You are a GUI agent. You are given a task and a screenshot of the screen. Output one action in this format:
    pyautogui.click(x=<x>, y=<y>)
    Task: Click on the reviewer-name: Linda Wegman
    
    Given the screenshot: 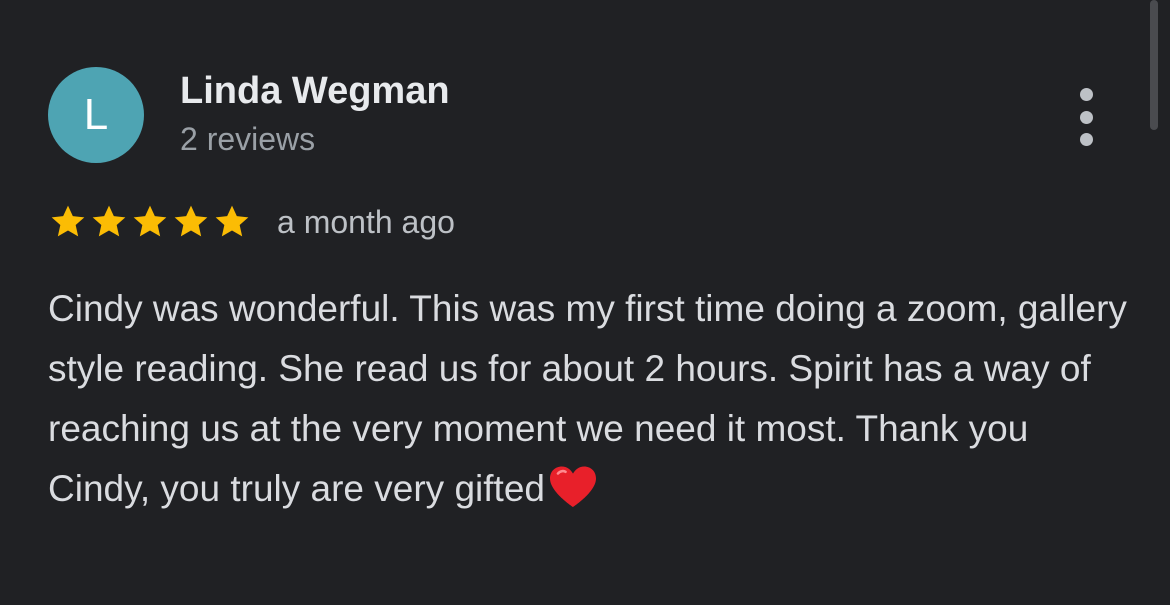 What is the action you would take?
    pyautogui.click(x=315, y=91)
    